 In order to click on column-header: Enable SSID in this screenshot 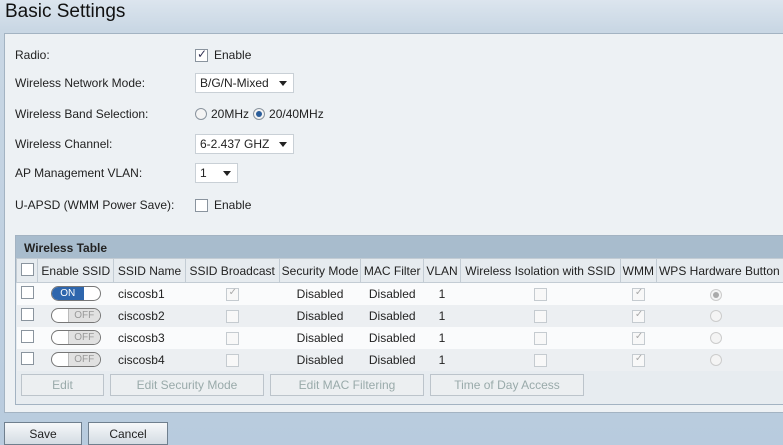, I will do `click(76, 270)`.